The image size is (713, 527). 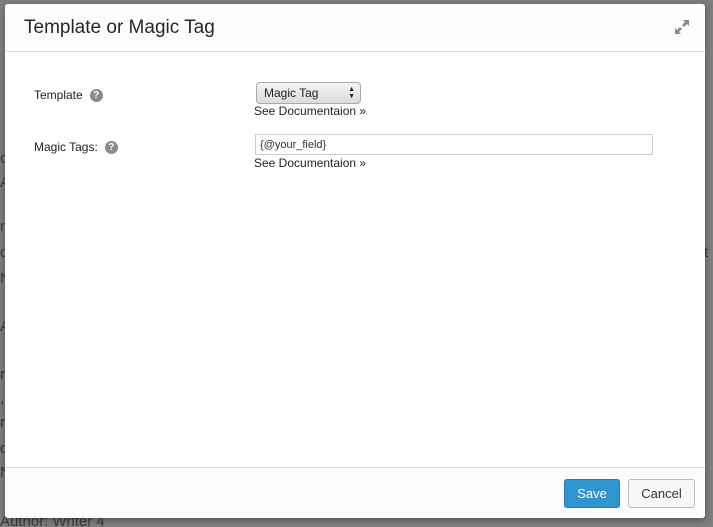 I want to click on cancel-button: Cancel, so click(x=661, y=493).